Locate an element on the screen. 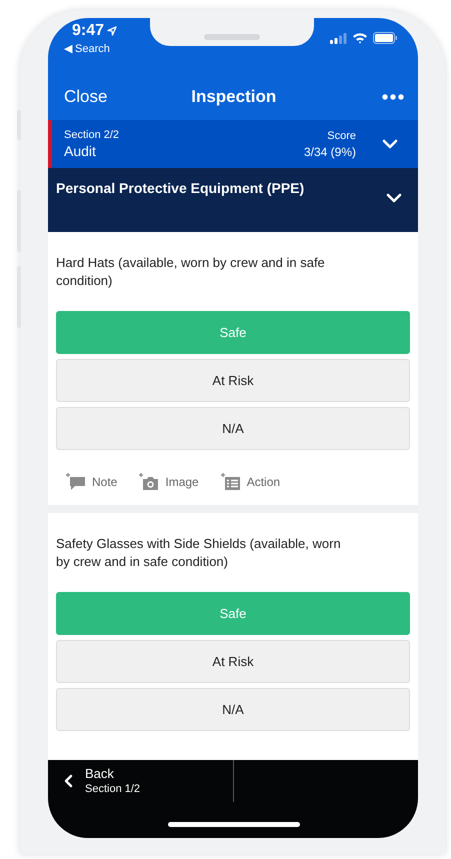 This screenshot has height=859, width=451. add-note-button: Note is located at coordinates (92, 482).